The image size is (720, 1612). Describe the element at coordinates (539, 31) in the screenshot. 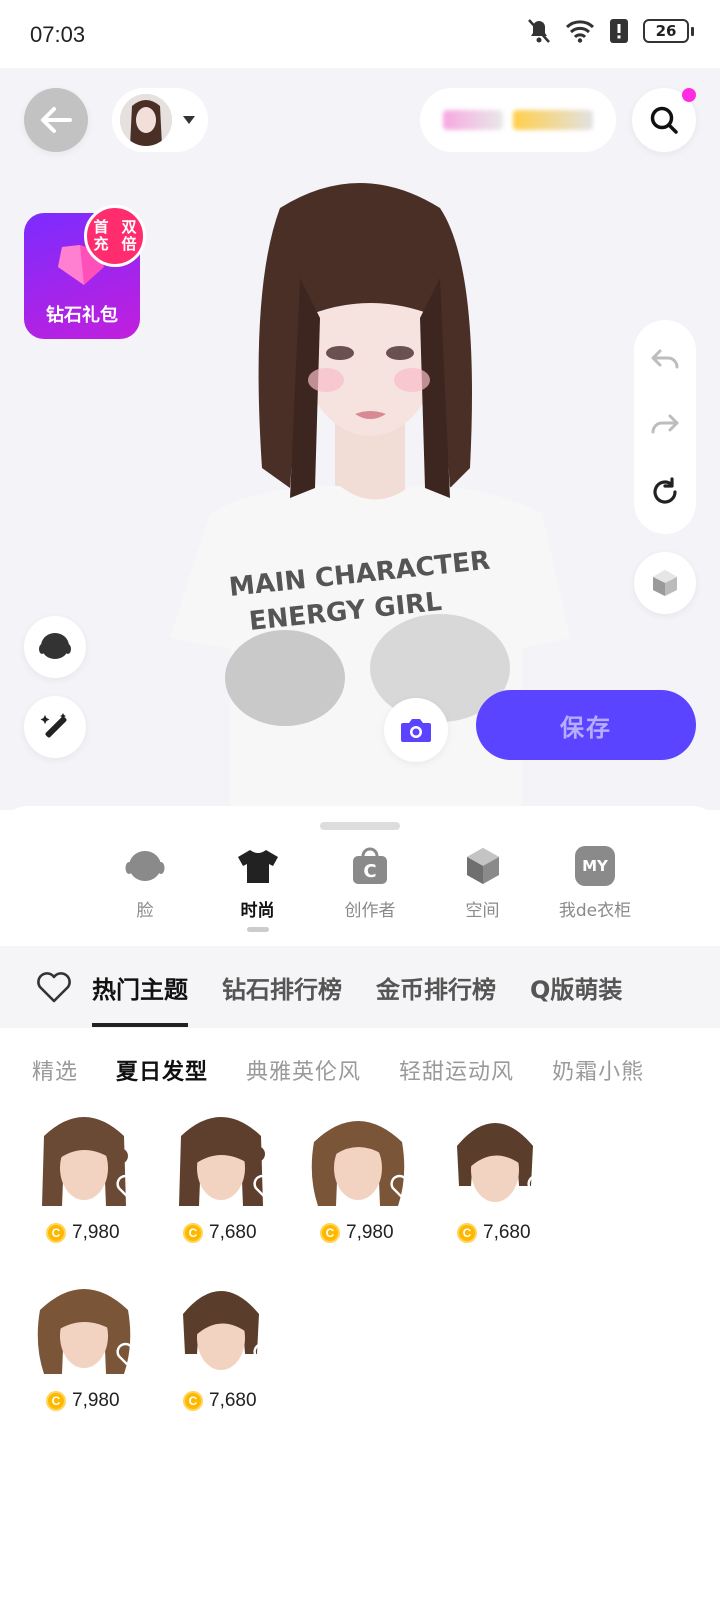

I see `mute-bell-icon` at that location.